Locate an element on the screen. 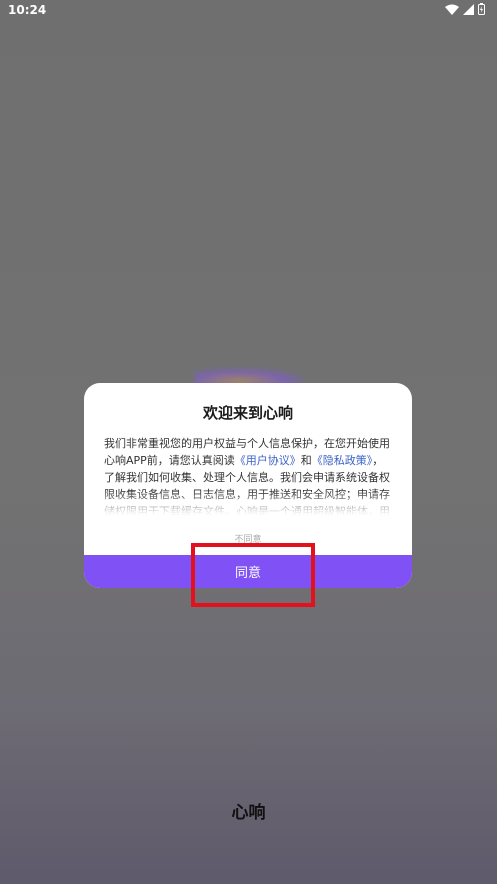 This screenshot has width=497, height=884. wifi-icon is located at coordinates (452, 9).